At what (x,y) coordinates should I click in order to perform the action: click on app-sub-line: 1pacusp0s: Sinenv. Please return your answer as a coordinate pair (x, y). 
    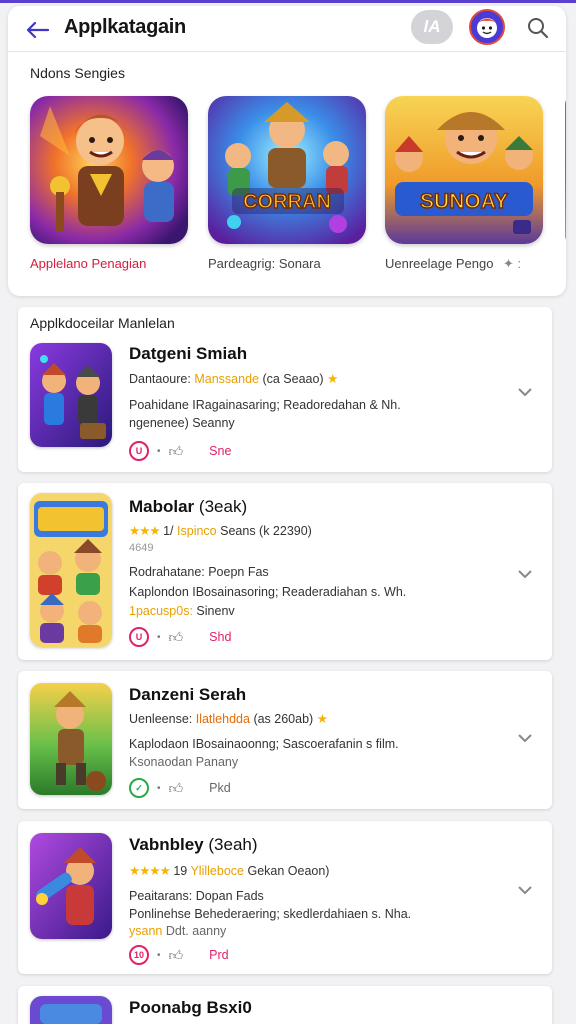
    Looking at the image, I should click on (182, 611).